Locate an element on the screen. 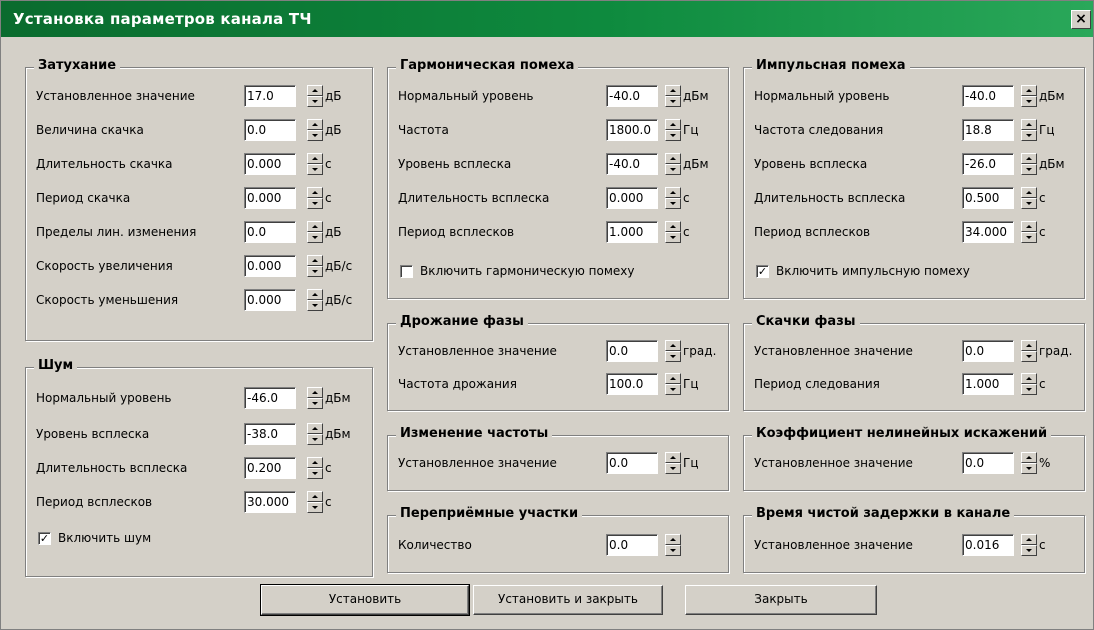 Image resolution: width=1094 pixels, height=630 pixels. param-input: 100.0 is located at coordinates (632, 384).